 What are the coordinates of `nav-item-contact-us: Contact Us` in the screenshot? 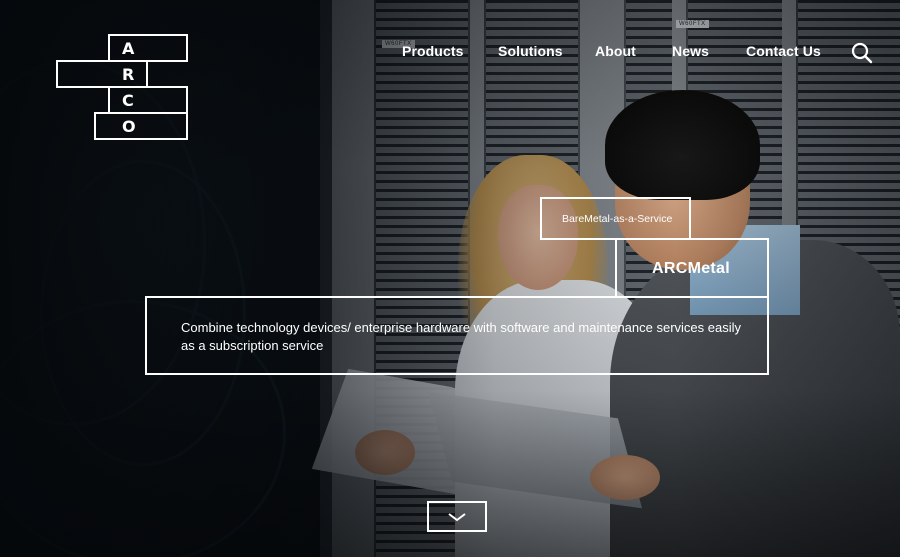 It's located at (783, 51).